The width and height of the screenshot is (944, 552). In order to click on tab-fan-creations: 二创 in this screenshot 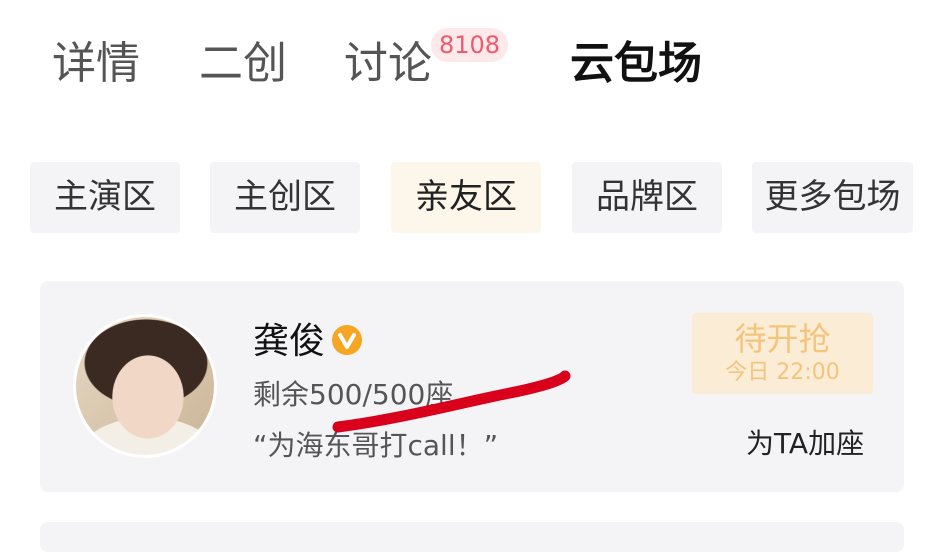, I will do `click(243, 64)`.